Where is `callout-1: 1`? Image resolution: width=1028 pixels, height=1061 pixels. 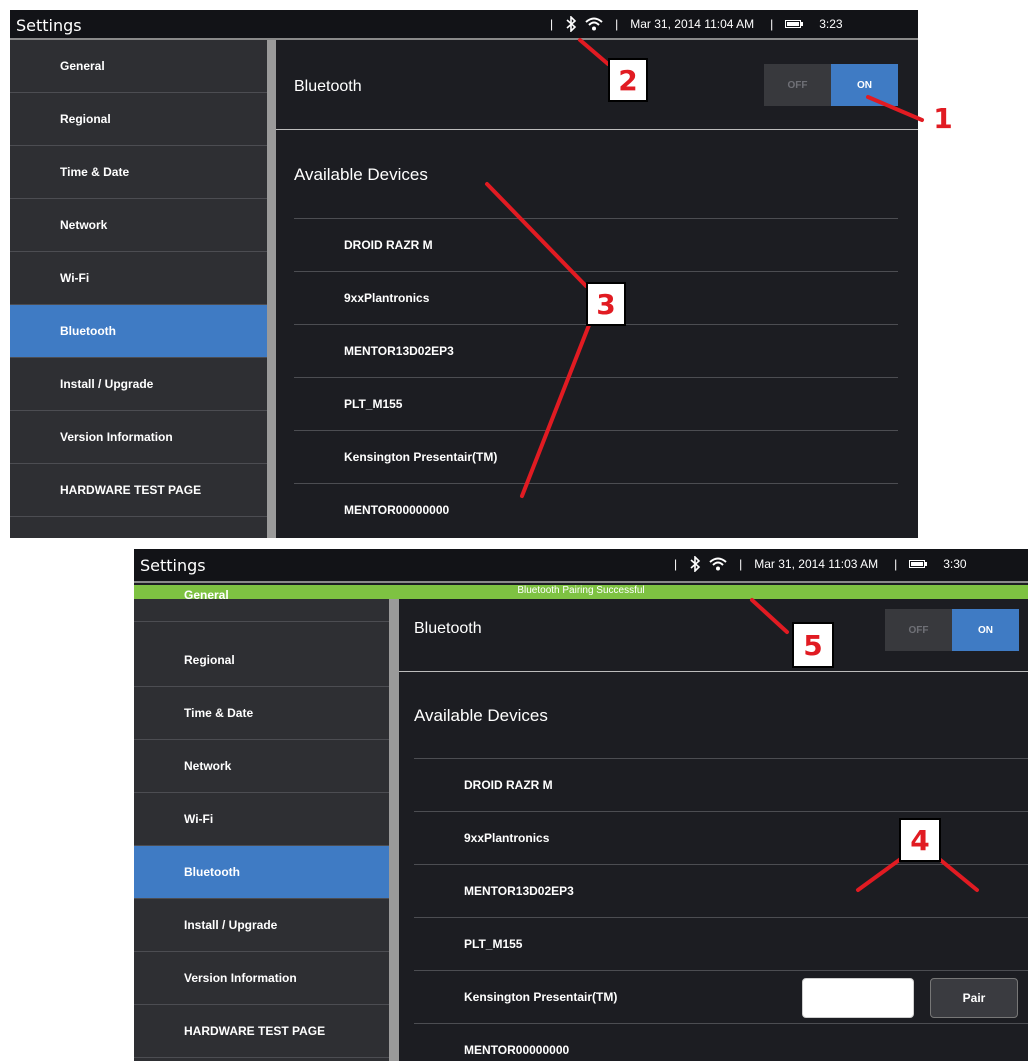 callout-1: 1 is located at coordinates (943, 118).